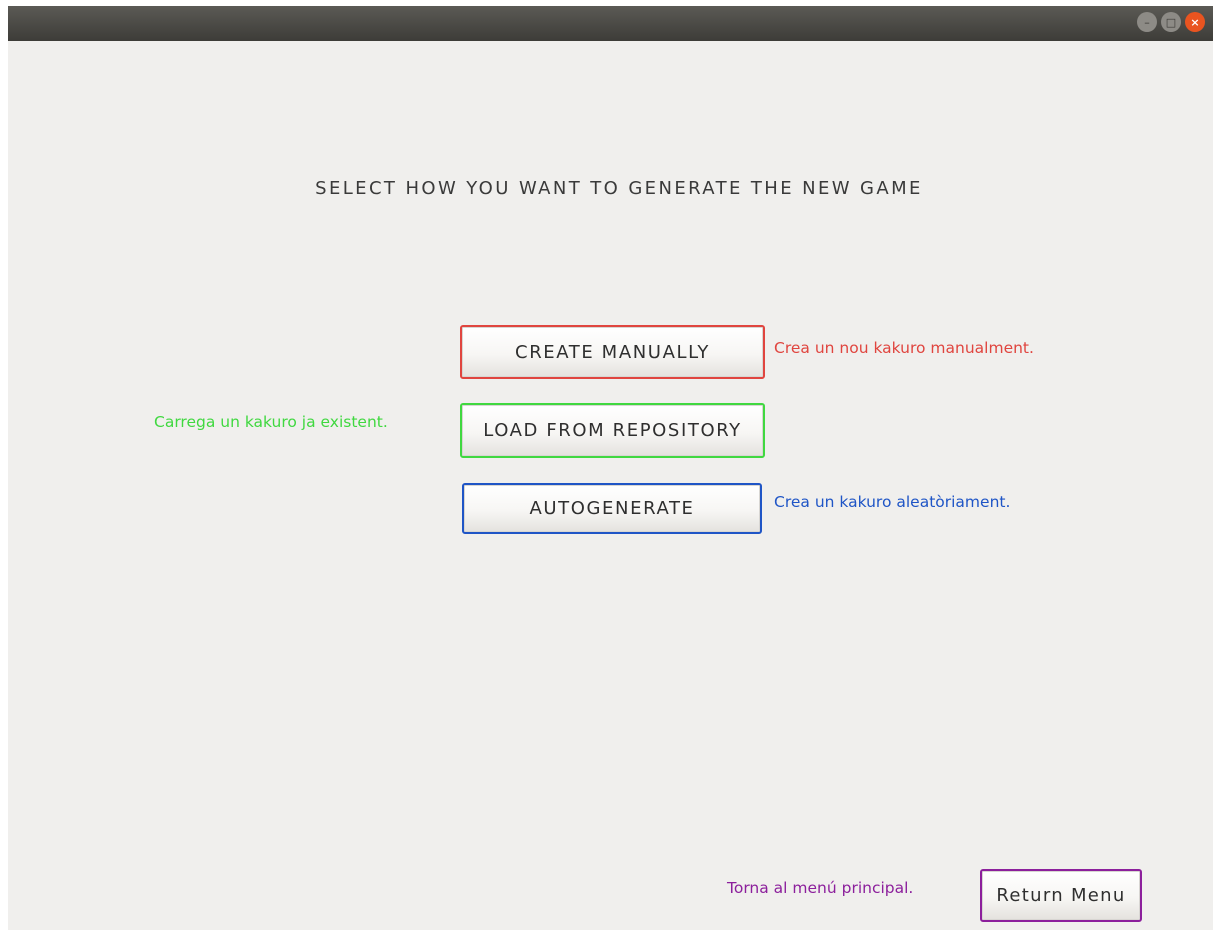 Image resolution: width=1213 pixels, height=930 pixels. Describe the element at coordinates (820, 888) in the screenshot. I see `return-menu-hint: Torna al menú principal.` at that location.